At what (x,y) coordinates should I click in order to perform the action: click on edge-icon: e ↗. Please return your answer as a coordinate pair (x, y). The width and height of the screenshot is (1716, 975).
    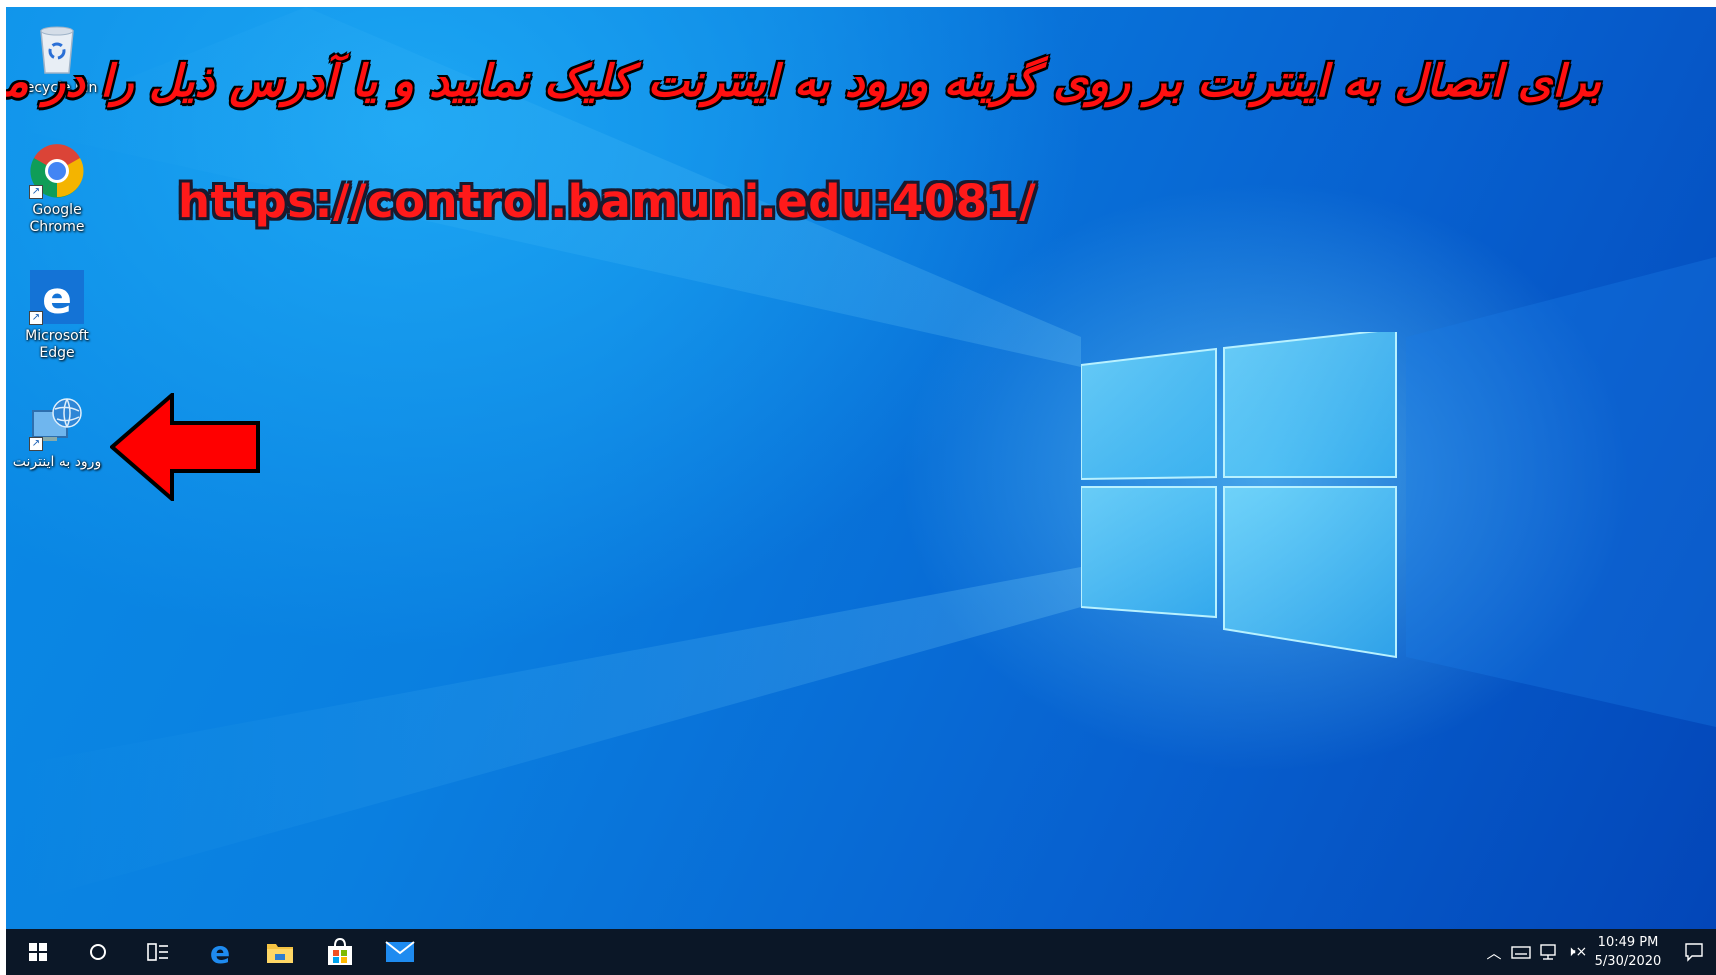
    Looking at the image, I should click on (57, 297).